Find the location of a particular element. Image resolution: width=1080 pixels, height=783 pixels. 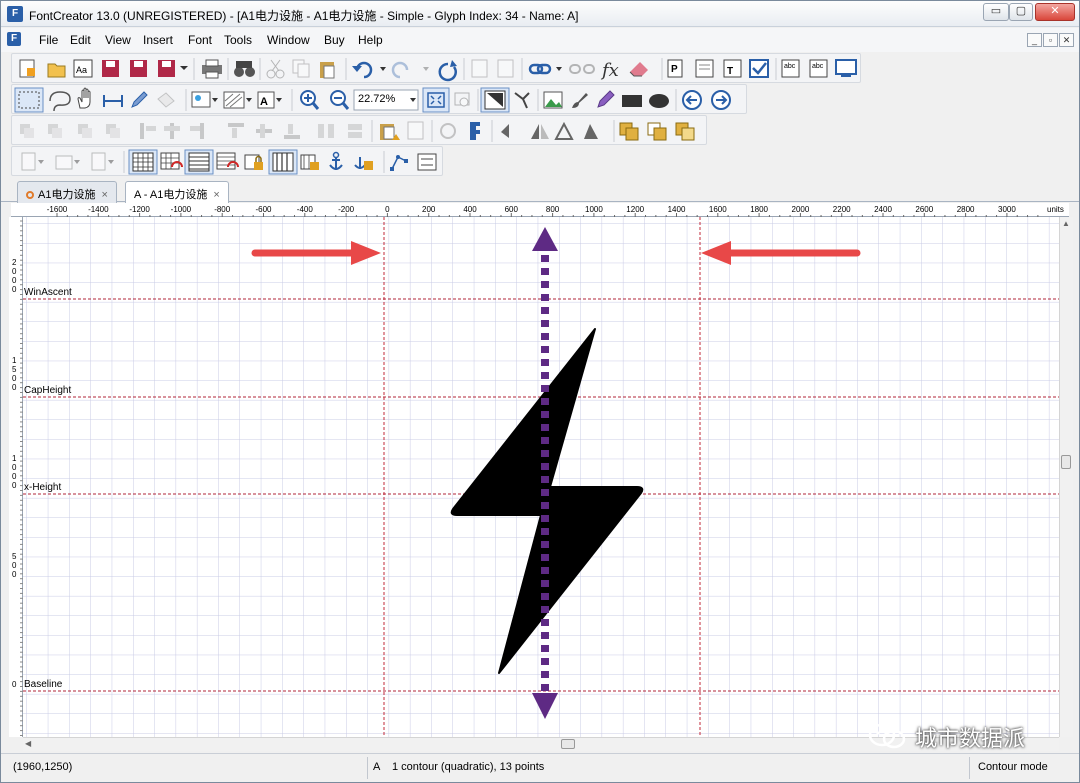

mdi-restore-button: ▫ is located at coordinates (1050, 40).